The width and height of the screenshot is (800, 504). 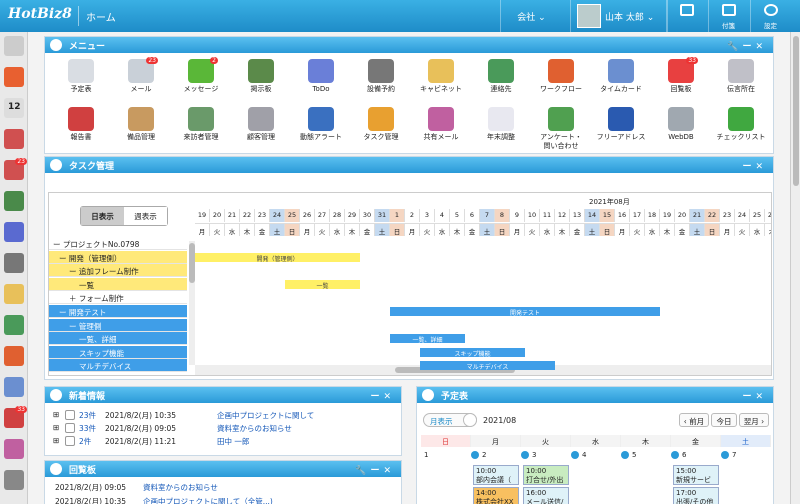 What do you see at coordinates (15, 169) in the screenshot?
I see `mail-icon: 23` at bounding box center [15, 169].